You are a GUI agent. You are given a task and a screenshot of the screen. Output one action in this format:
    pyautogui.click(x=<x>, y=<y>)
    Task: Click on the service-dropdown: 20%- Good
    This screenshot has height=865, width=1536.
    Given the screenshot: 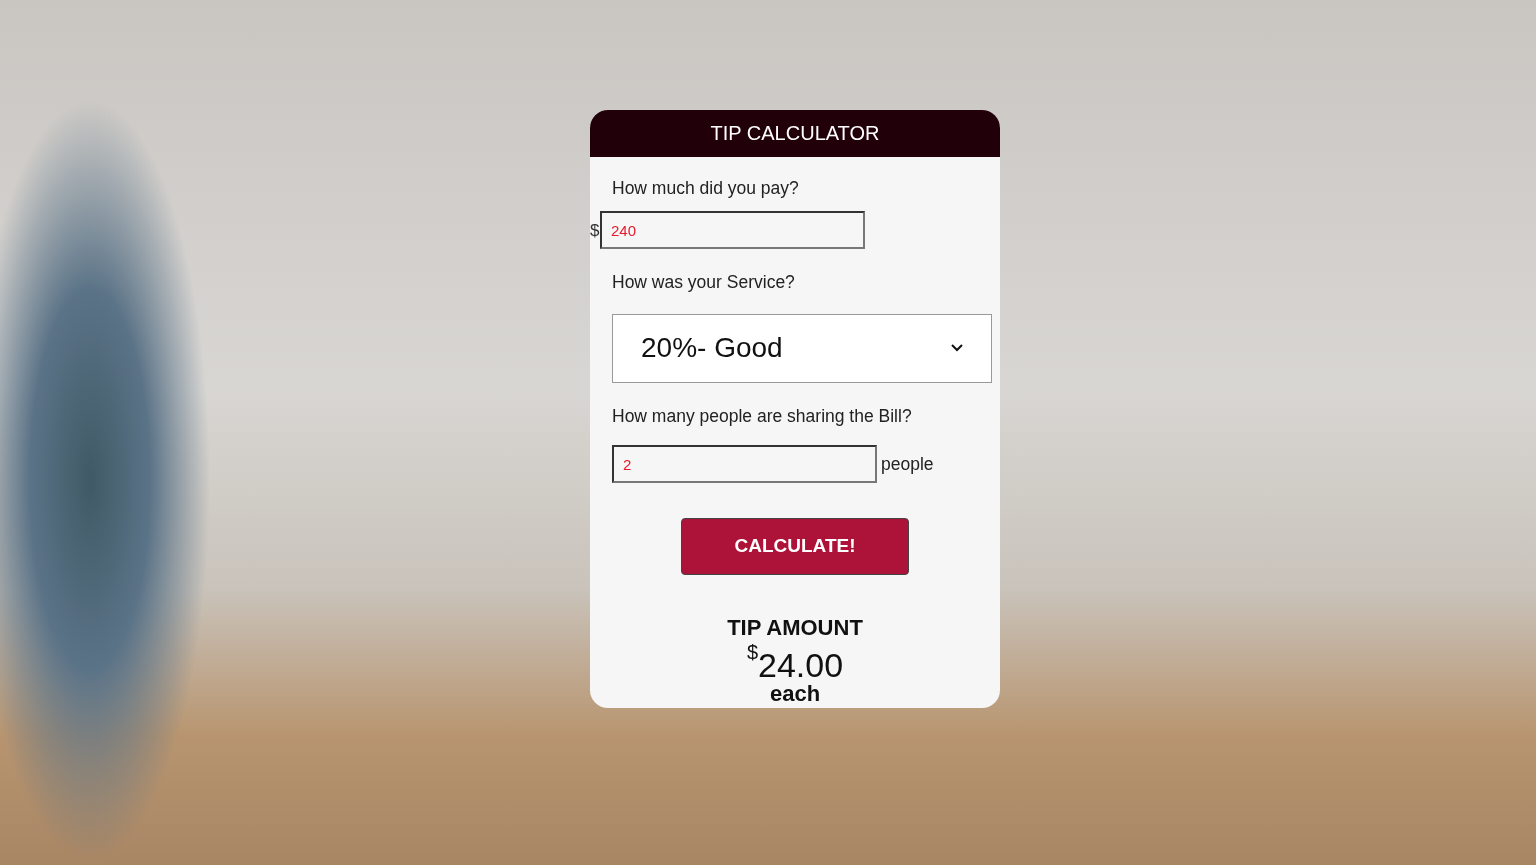 What is the action you would take?
    pyautogui.click(x=802, y=348)
    